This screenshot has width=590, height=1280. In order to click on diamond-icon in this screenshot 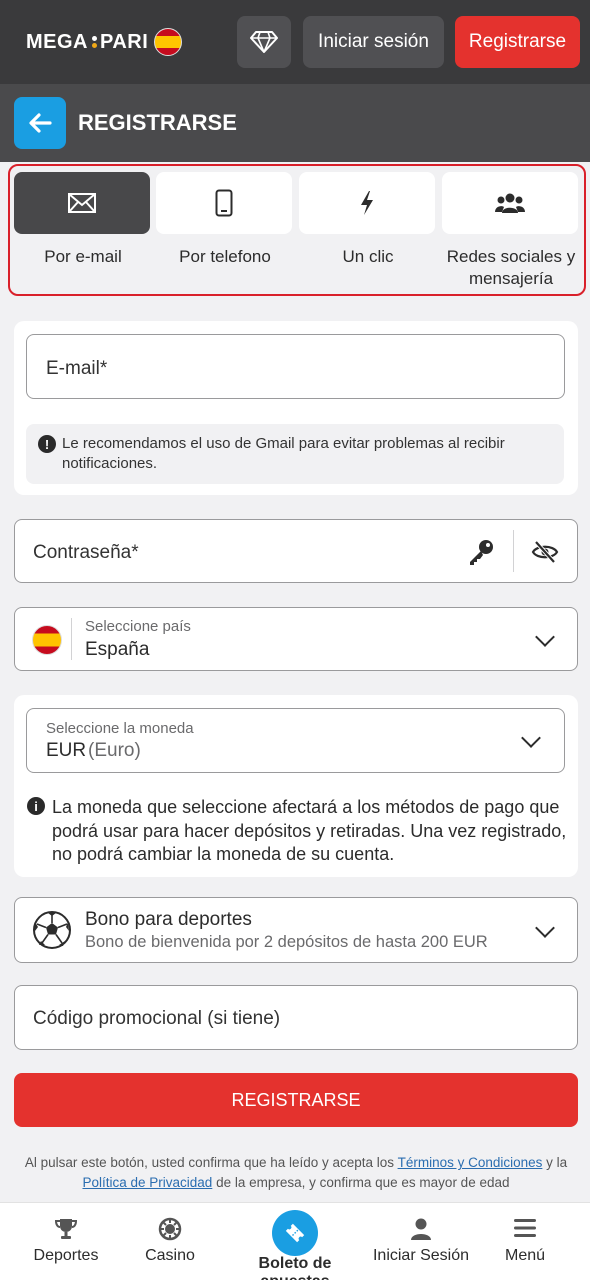, I will do `click(264, 42)`.